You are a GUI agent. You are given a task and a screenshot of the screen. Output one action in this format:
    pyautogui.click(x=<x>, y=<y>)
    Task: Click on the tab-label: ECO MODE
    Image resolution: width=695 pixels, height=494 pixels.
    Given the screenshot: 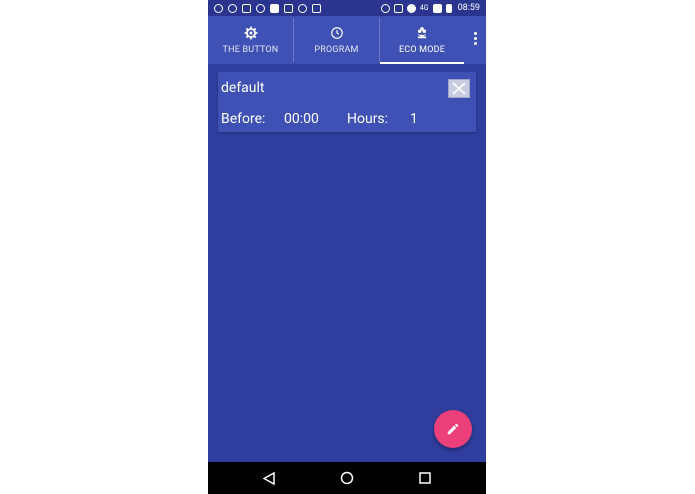 What is the action you would take?
    pyautogui.click(x=422, y=49)
    